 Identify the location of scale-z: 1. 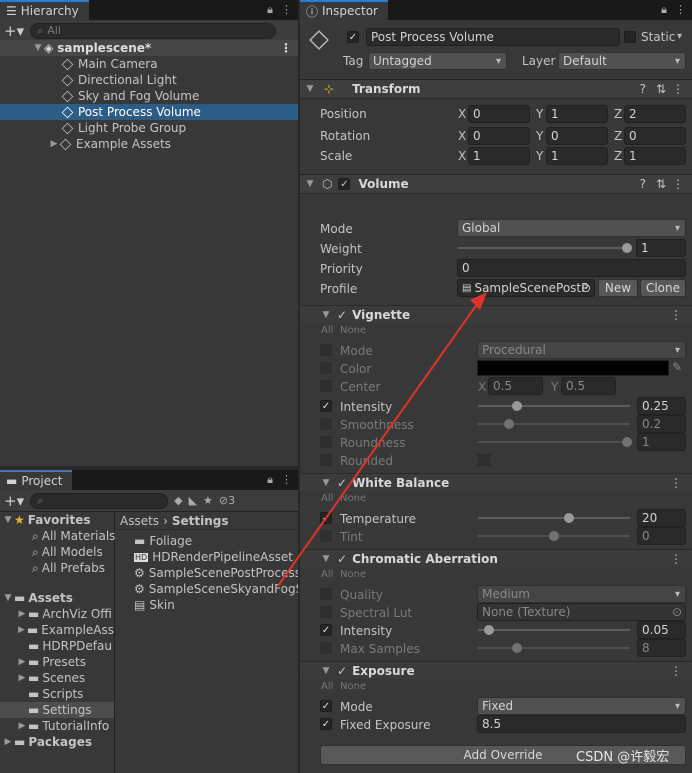
(655, 156).